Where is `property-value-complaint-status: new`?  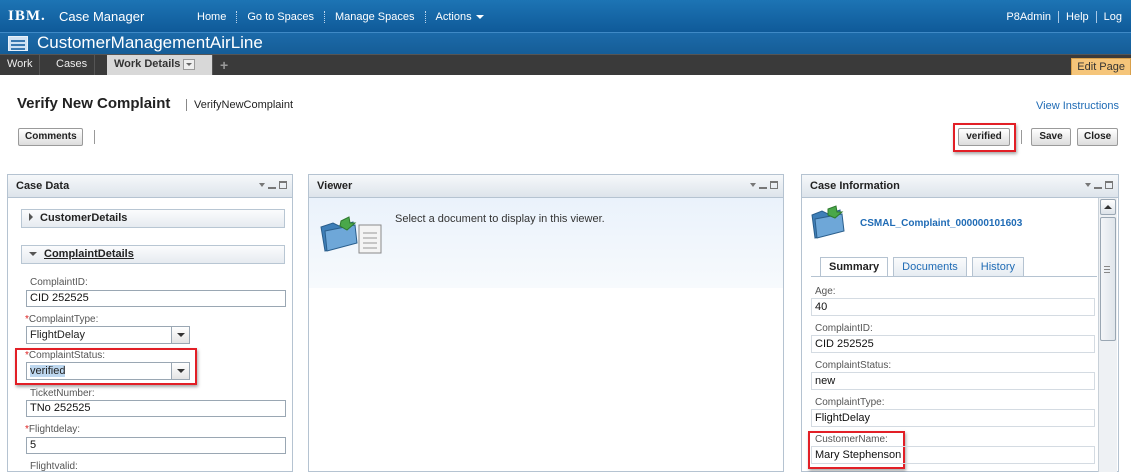 property-value-complaint-status: new is located at coordinates (953, 381).